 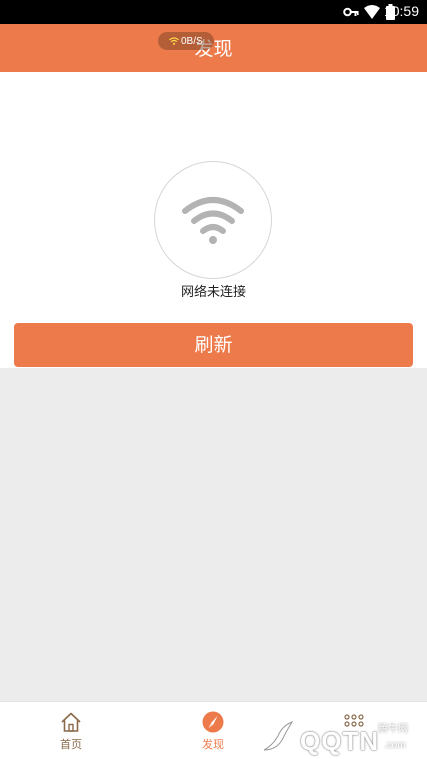 I want to click on nav-item-more, so click(x=354, y=730).